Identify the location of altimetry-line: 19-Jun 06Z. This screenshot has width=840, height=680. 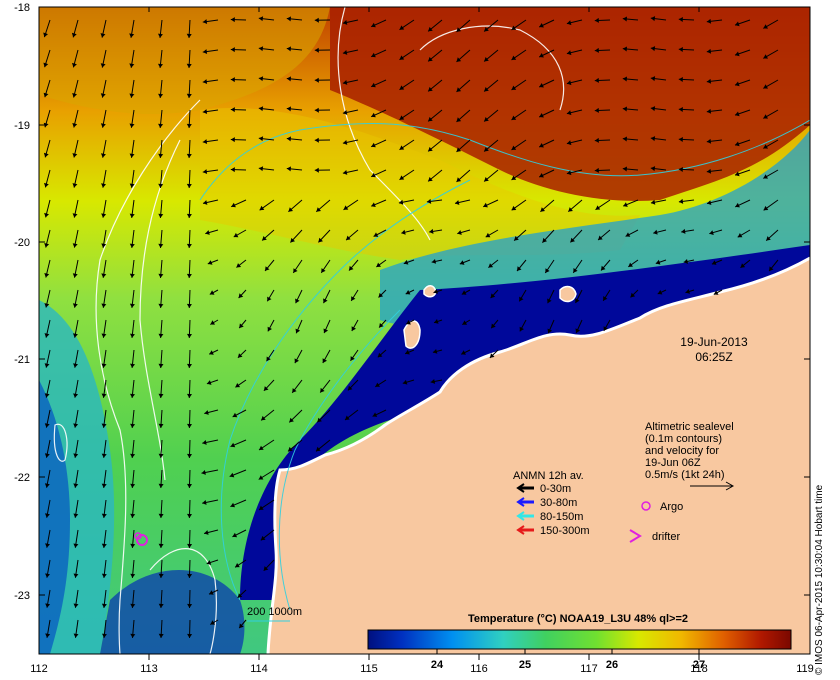
(673, 463).